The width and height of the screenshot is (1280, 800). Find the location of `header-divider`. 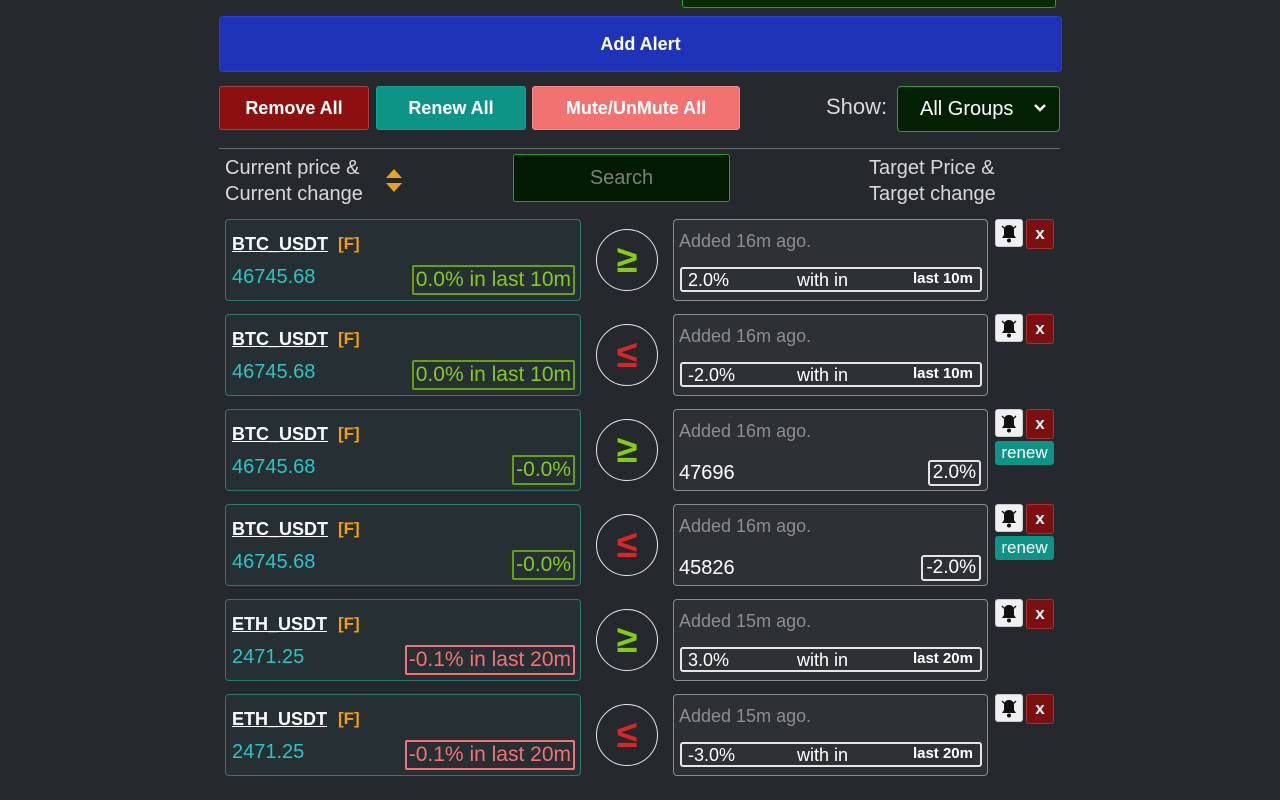

header-divider is located at coordinates (639, 148).